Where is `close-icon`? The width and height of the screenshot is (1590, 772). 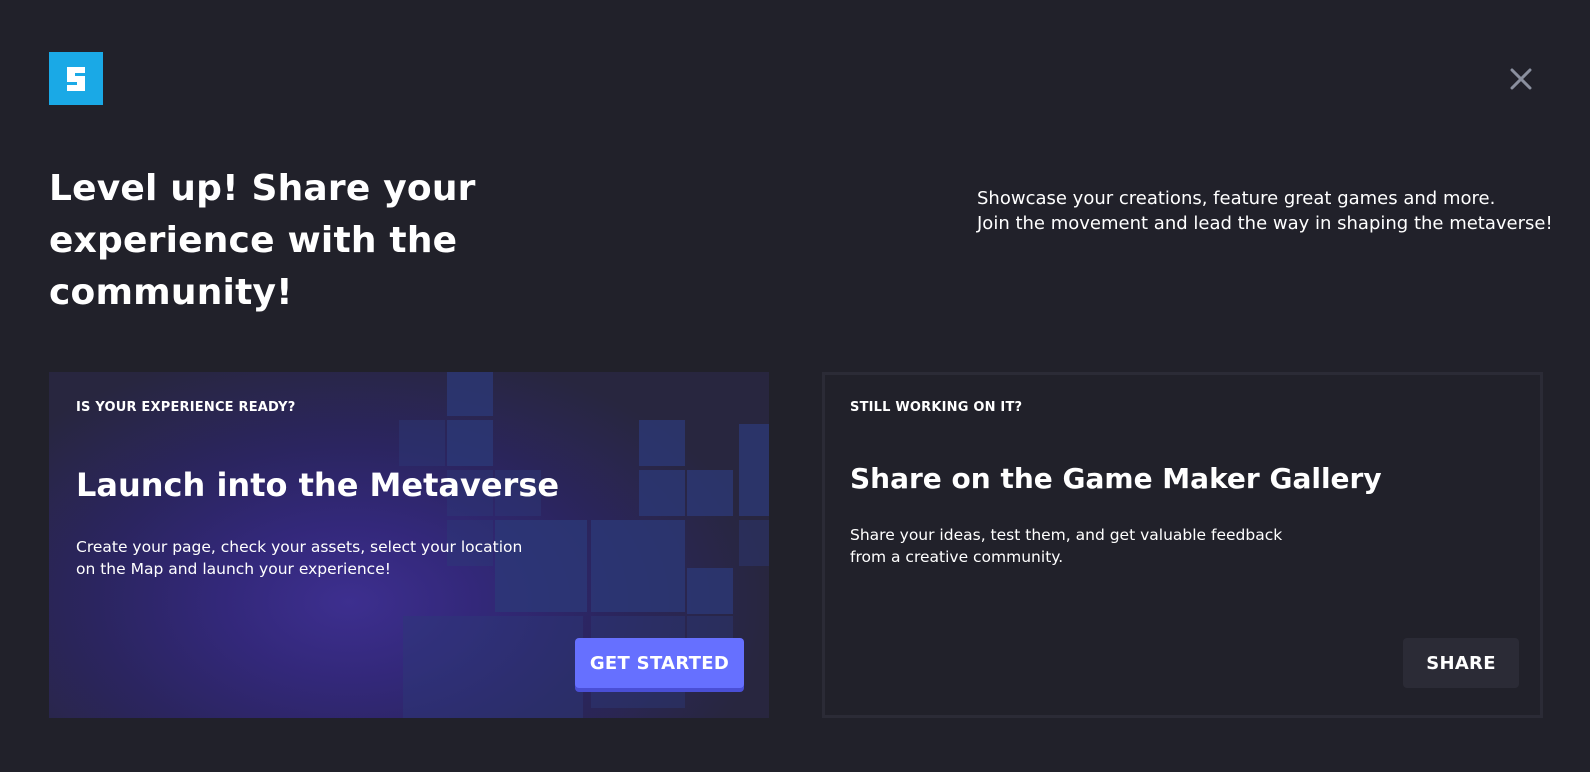
close-icon is located at coordinates (1521, 79).